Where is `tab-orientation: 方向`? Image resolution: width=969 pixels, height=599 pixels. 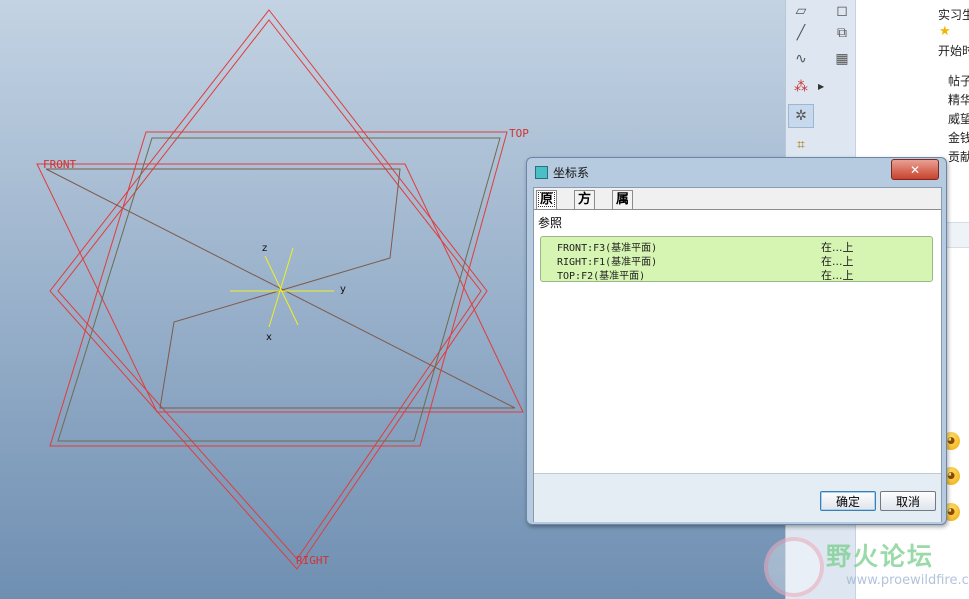 tab-orientation: 方向 is located at coordinates (585, 207).